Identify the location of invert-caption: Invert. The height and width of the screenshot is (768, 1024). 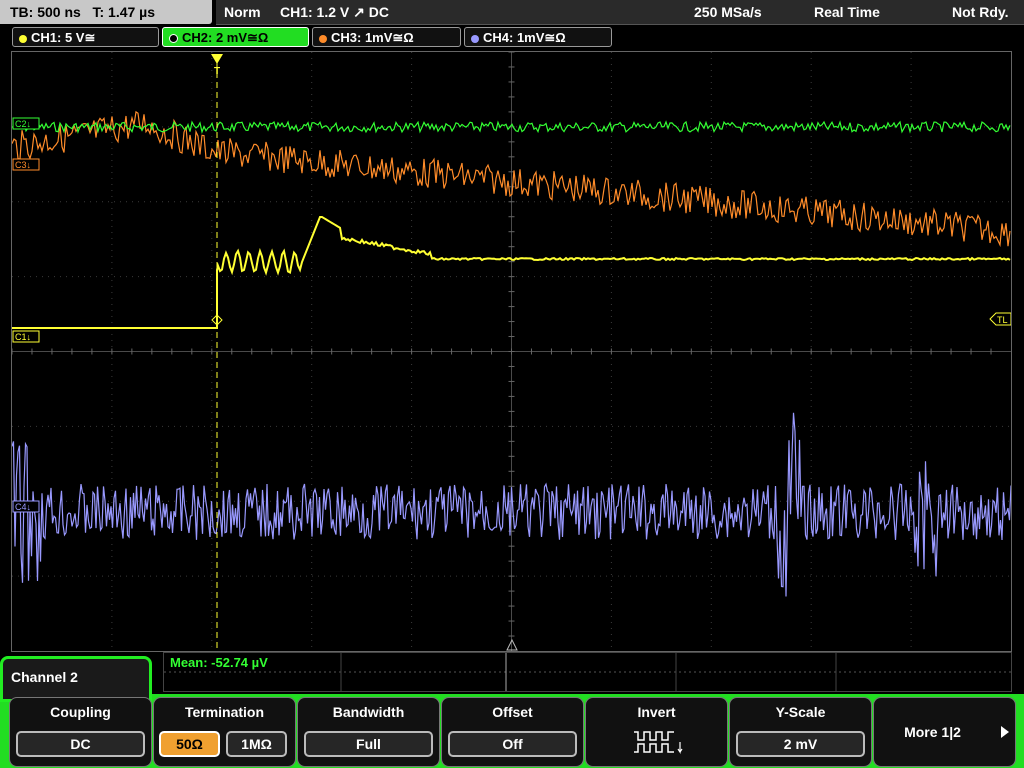
(656, 712).